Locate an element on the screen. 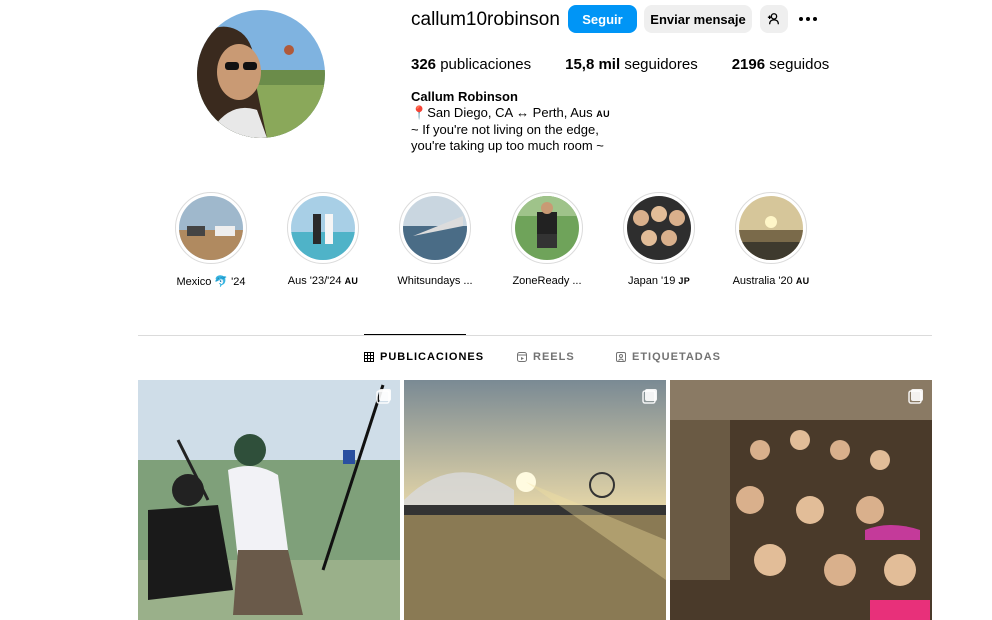 This screenshot has height=620, width=992. post-party-bus is located at coordinates (801, 500).